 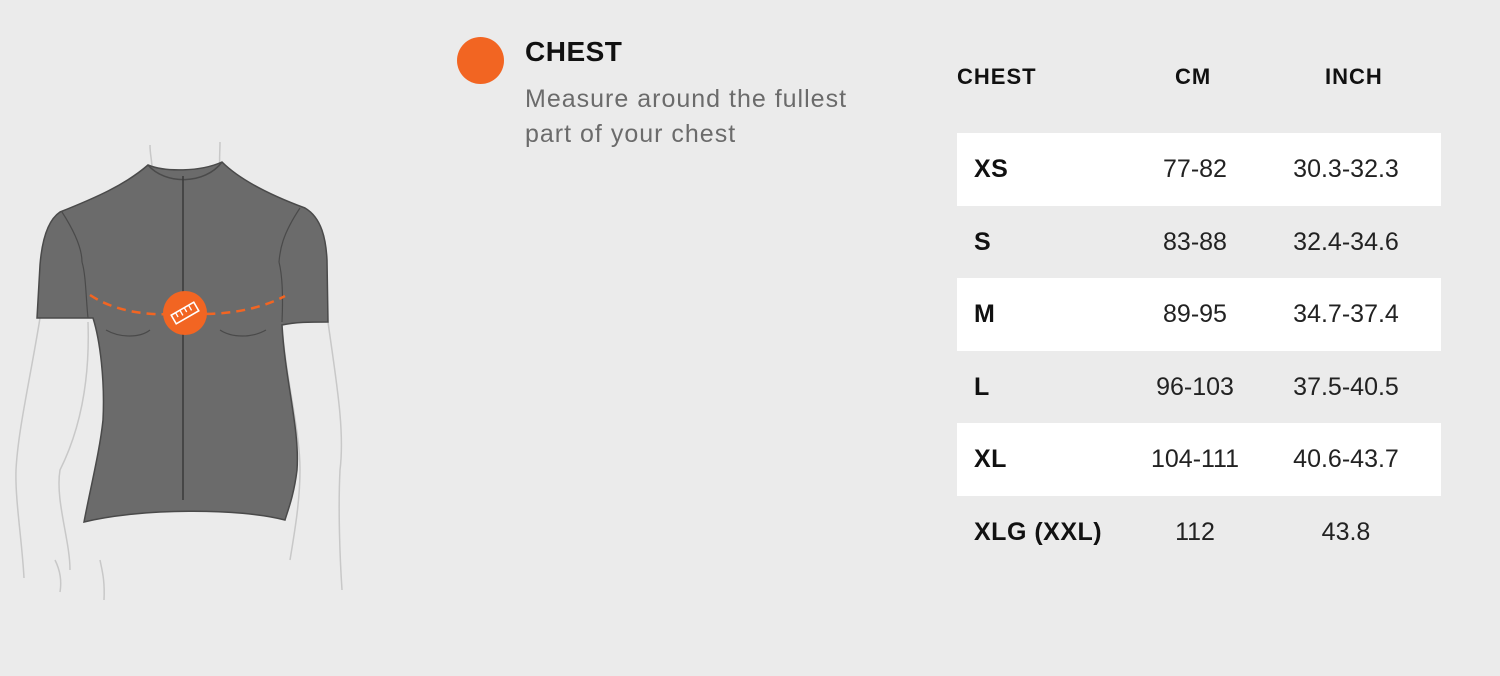 I want to click on table-row: S 83-88 32.4-34.6, so click(x=1199, y=242).